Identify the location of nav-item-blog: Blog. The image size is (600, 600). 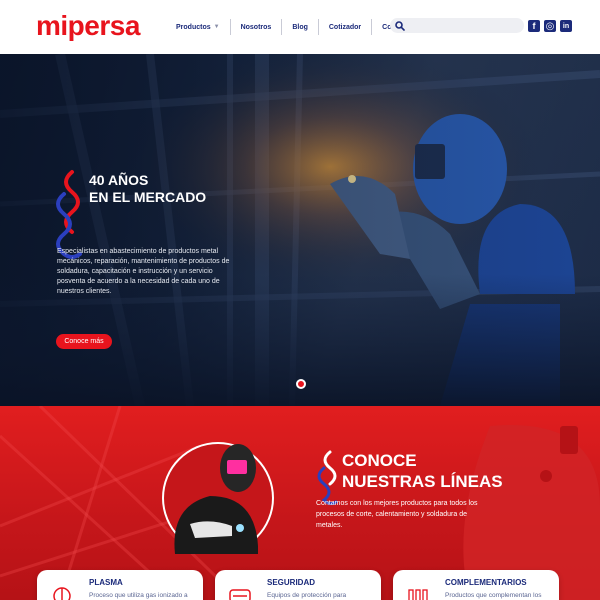
(300, 27).